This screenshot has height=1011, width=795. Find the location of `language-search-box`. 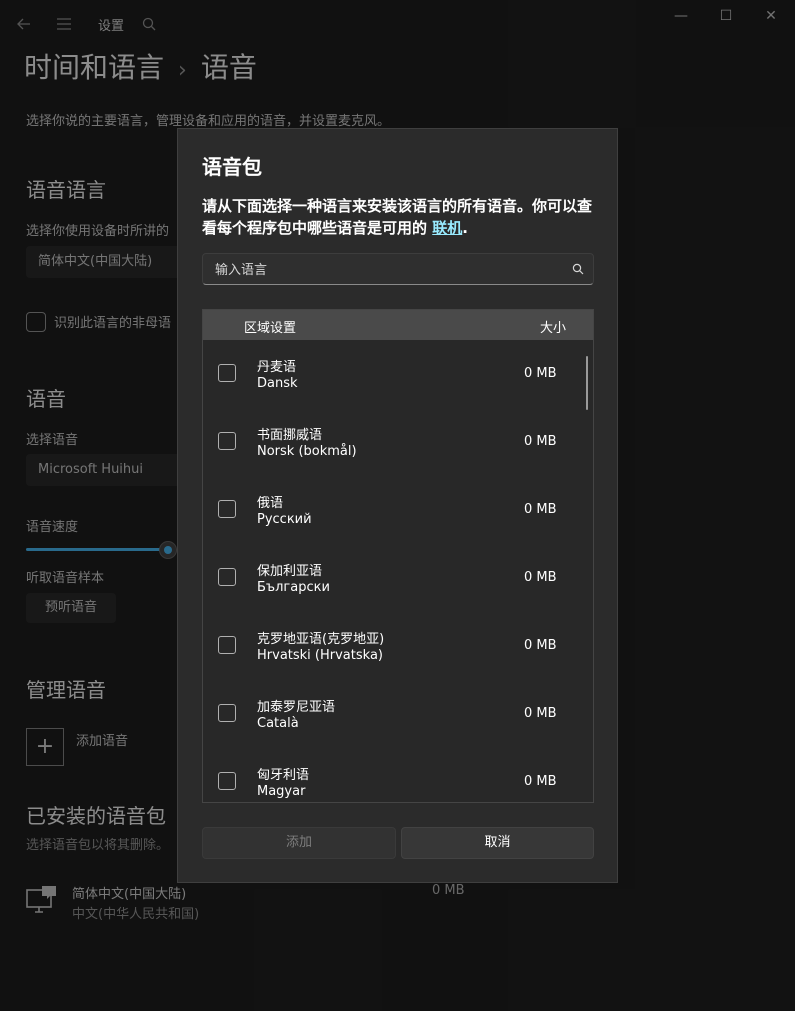

language-search-box is located at coordinates (398, 269).